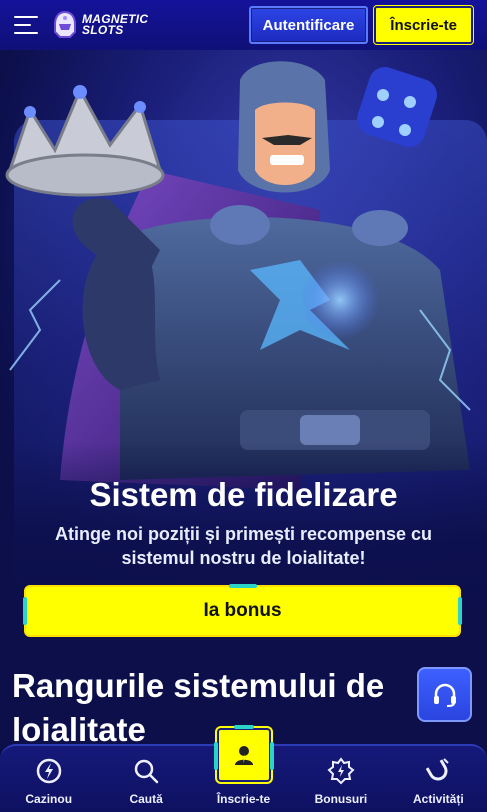 The image size is (487, 812). What do you see at coordinates (79, 729) in the screenshot?
I see `ranks-title-line2: loialitate` at bounding box center [79, 729].